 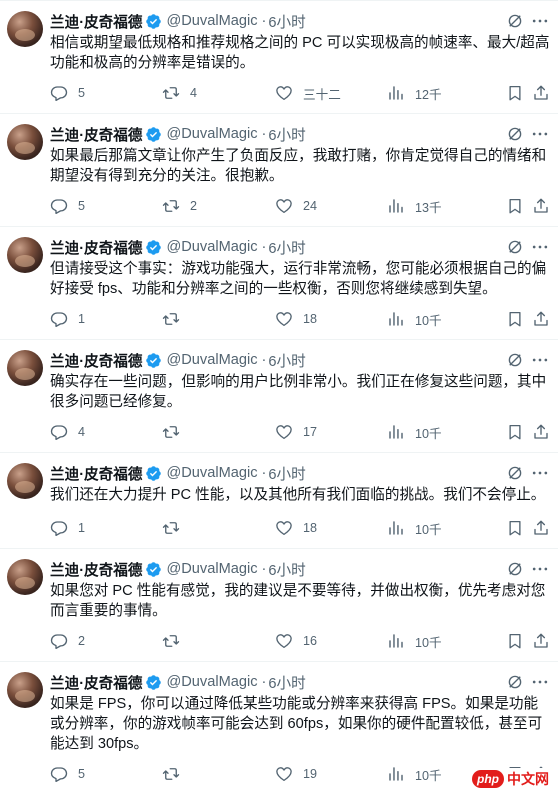 What do you see at coordinates (488, 779) in the screenshot?
I see `watermark-logo: php` at bounding box center [488, 779].